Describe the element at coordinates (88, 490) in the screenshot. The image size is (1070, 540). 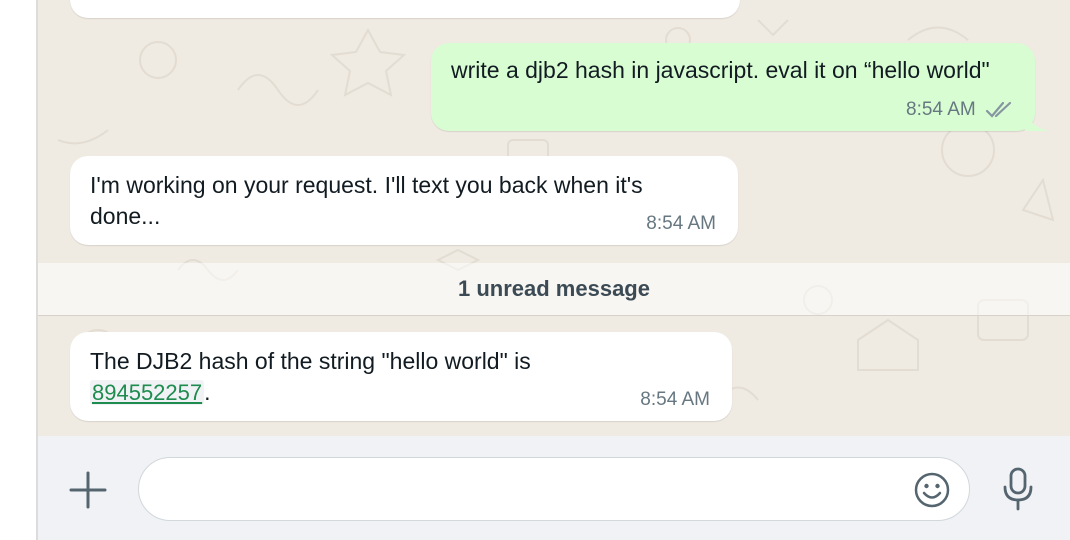
I see `plus-icon` at that location.